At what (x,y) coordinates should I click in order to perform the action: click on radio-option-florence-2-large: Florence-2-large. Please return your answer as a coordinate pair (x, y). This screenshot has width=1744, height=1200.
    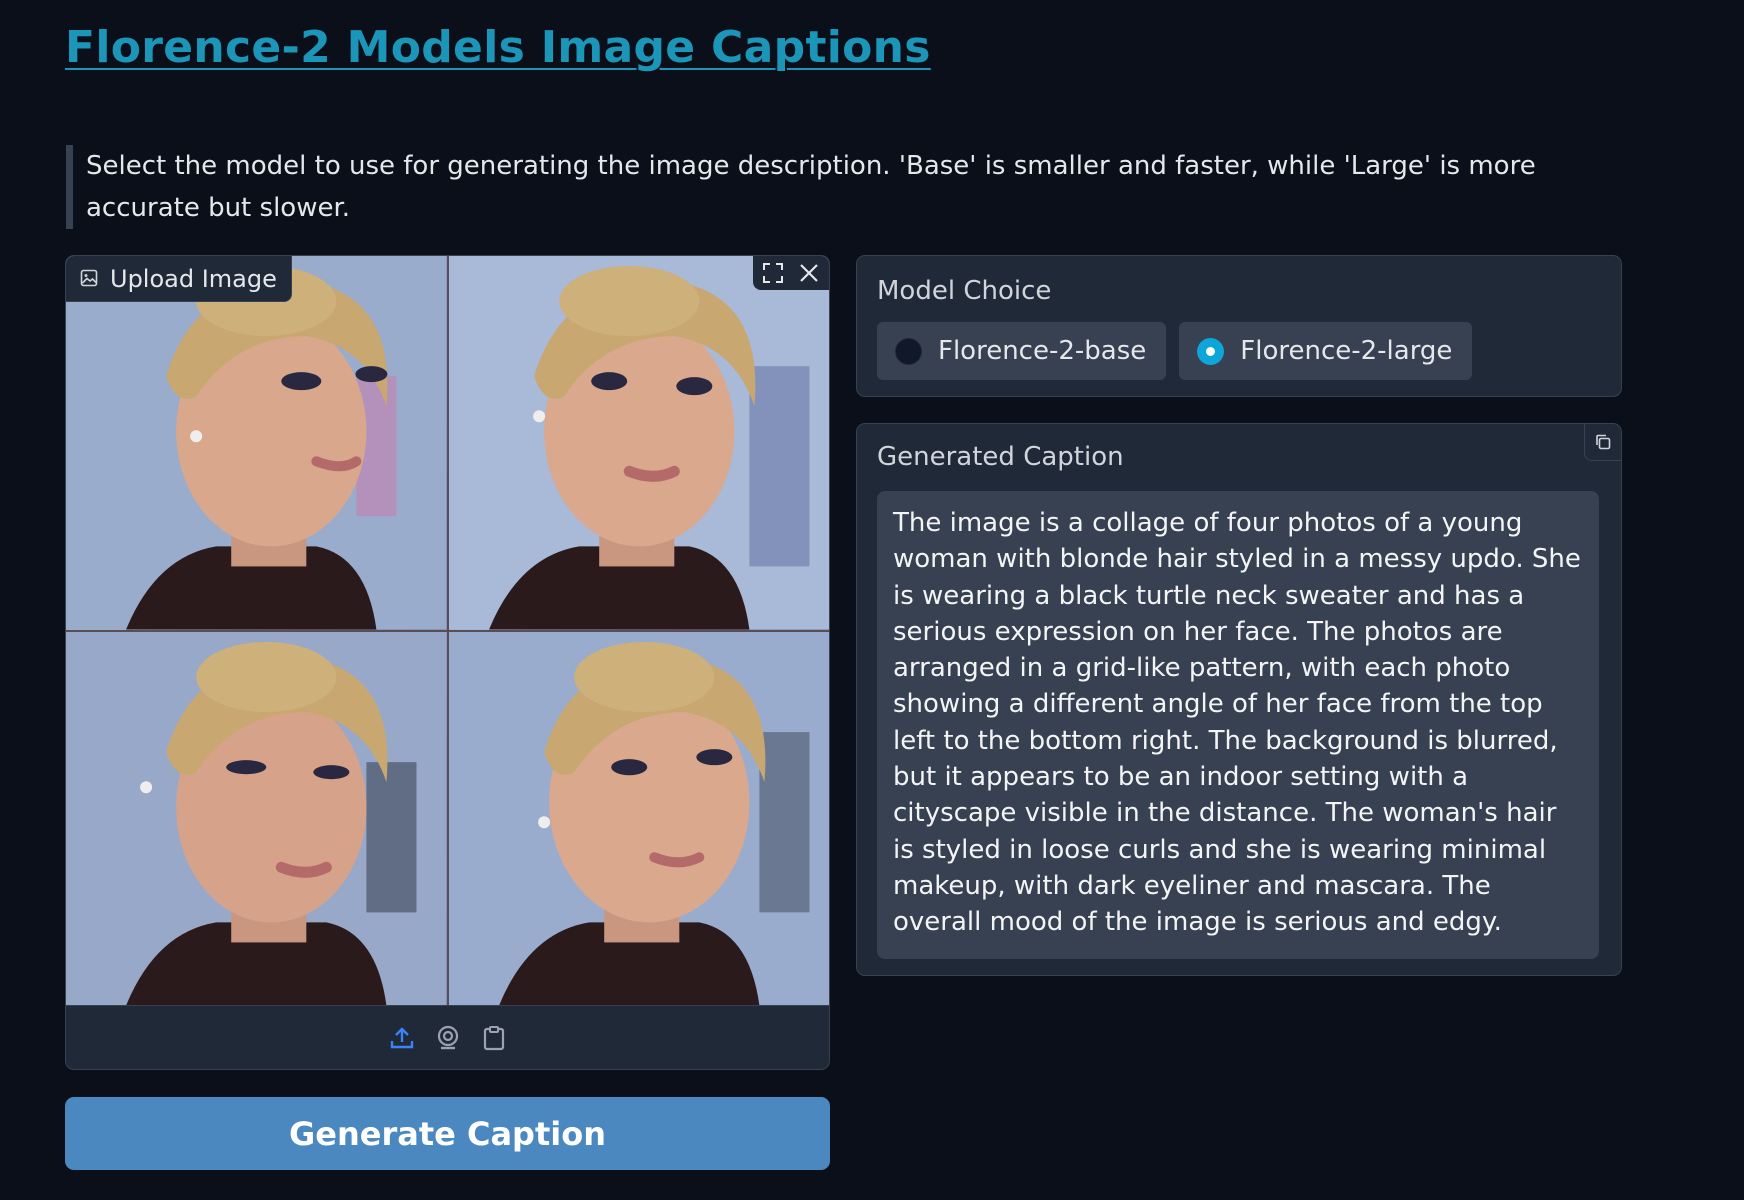
    Looking at the image, I should click on (1326, 351).